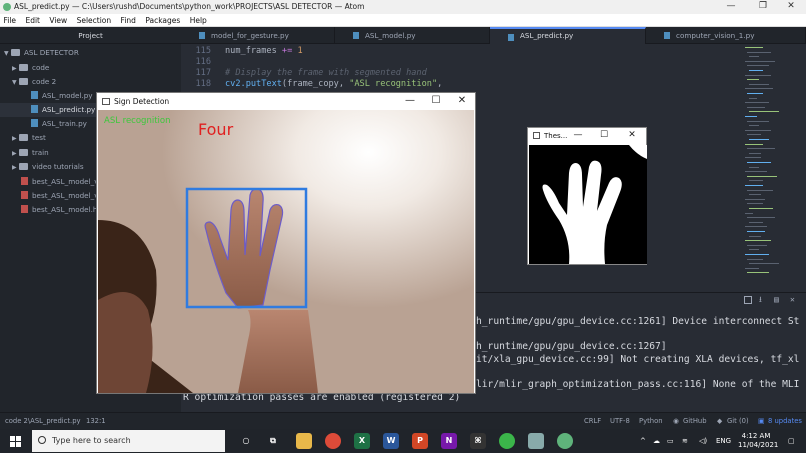 The width and height of the screenshot is (806, 453). Describe the element at coordinates (94, 20) in the screenshot. I see `menu-selection: Selection` at that location.